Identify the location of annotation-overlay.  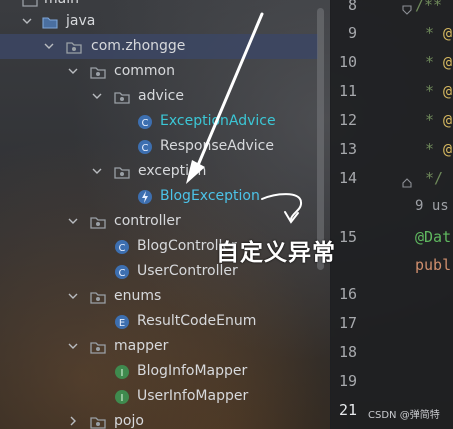
(244, 118).